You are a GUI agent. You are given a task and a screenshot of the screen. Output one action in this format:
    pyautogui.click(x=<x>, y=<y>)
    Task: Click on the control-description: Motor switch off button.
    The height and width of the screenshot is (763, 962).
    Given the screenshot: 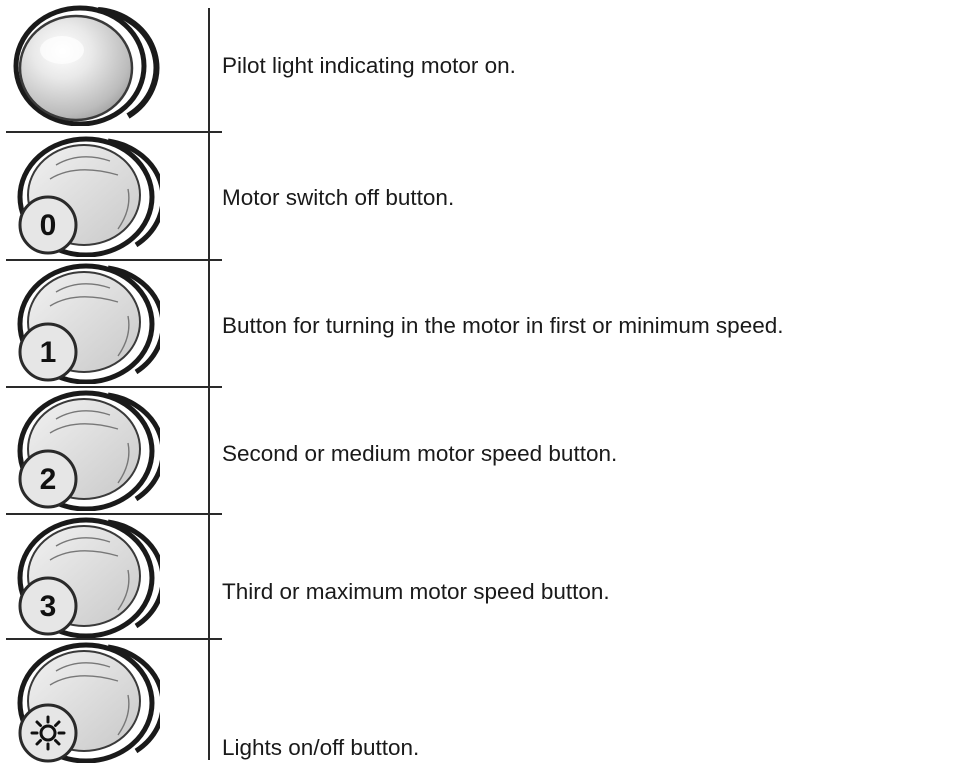 What is the action you would take?
    pyautogui.click(x=338, y=197)
    